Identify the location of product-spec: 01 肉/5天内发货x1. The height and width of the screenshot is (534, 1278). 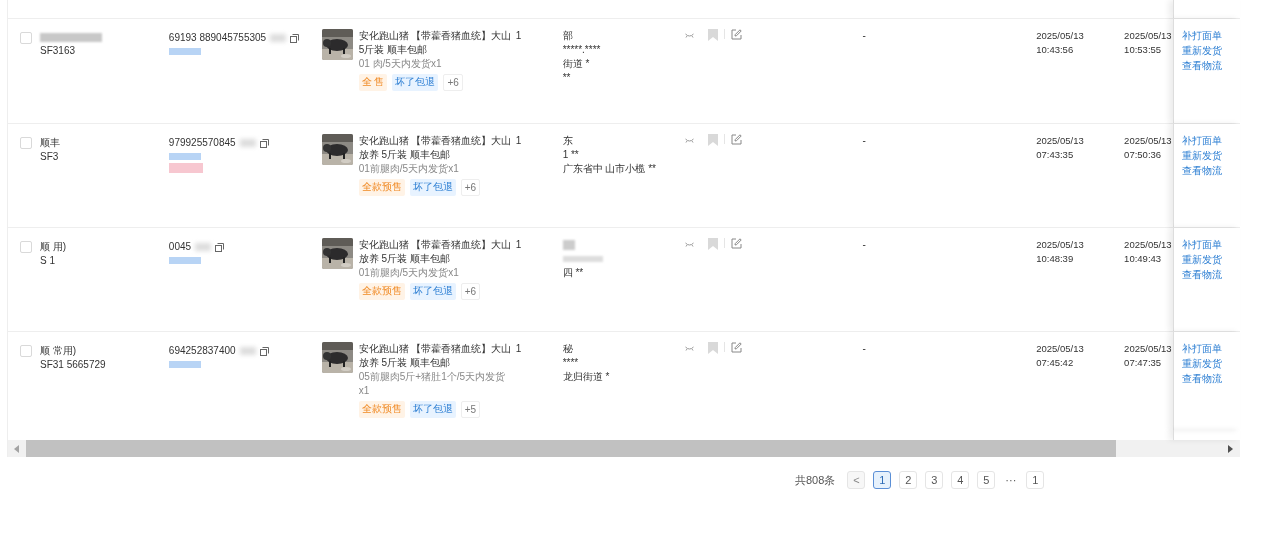
(400, 64).